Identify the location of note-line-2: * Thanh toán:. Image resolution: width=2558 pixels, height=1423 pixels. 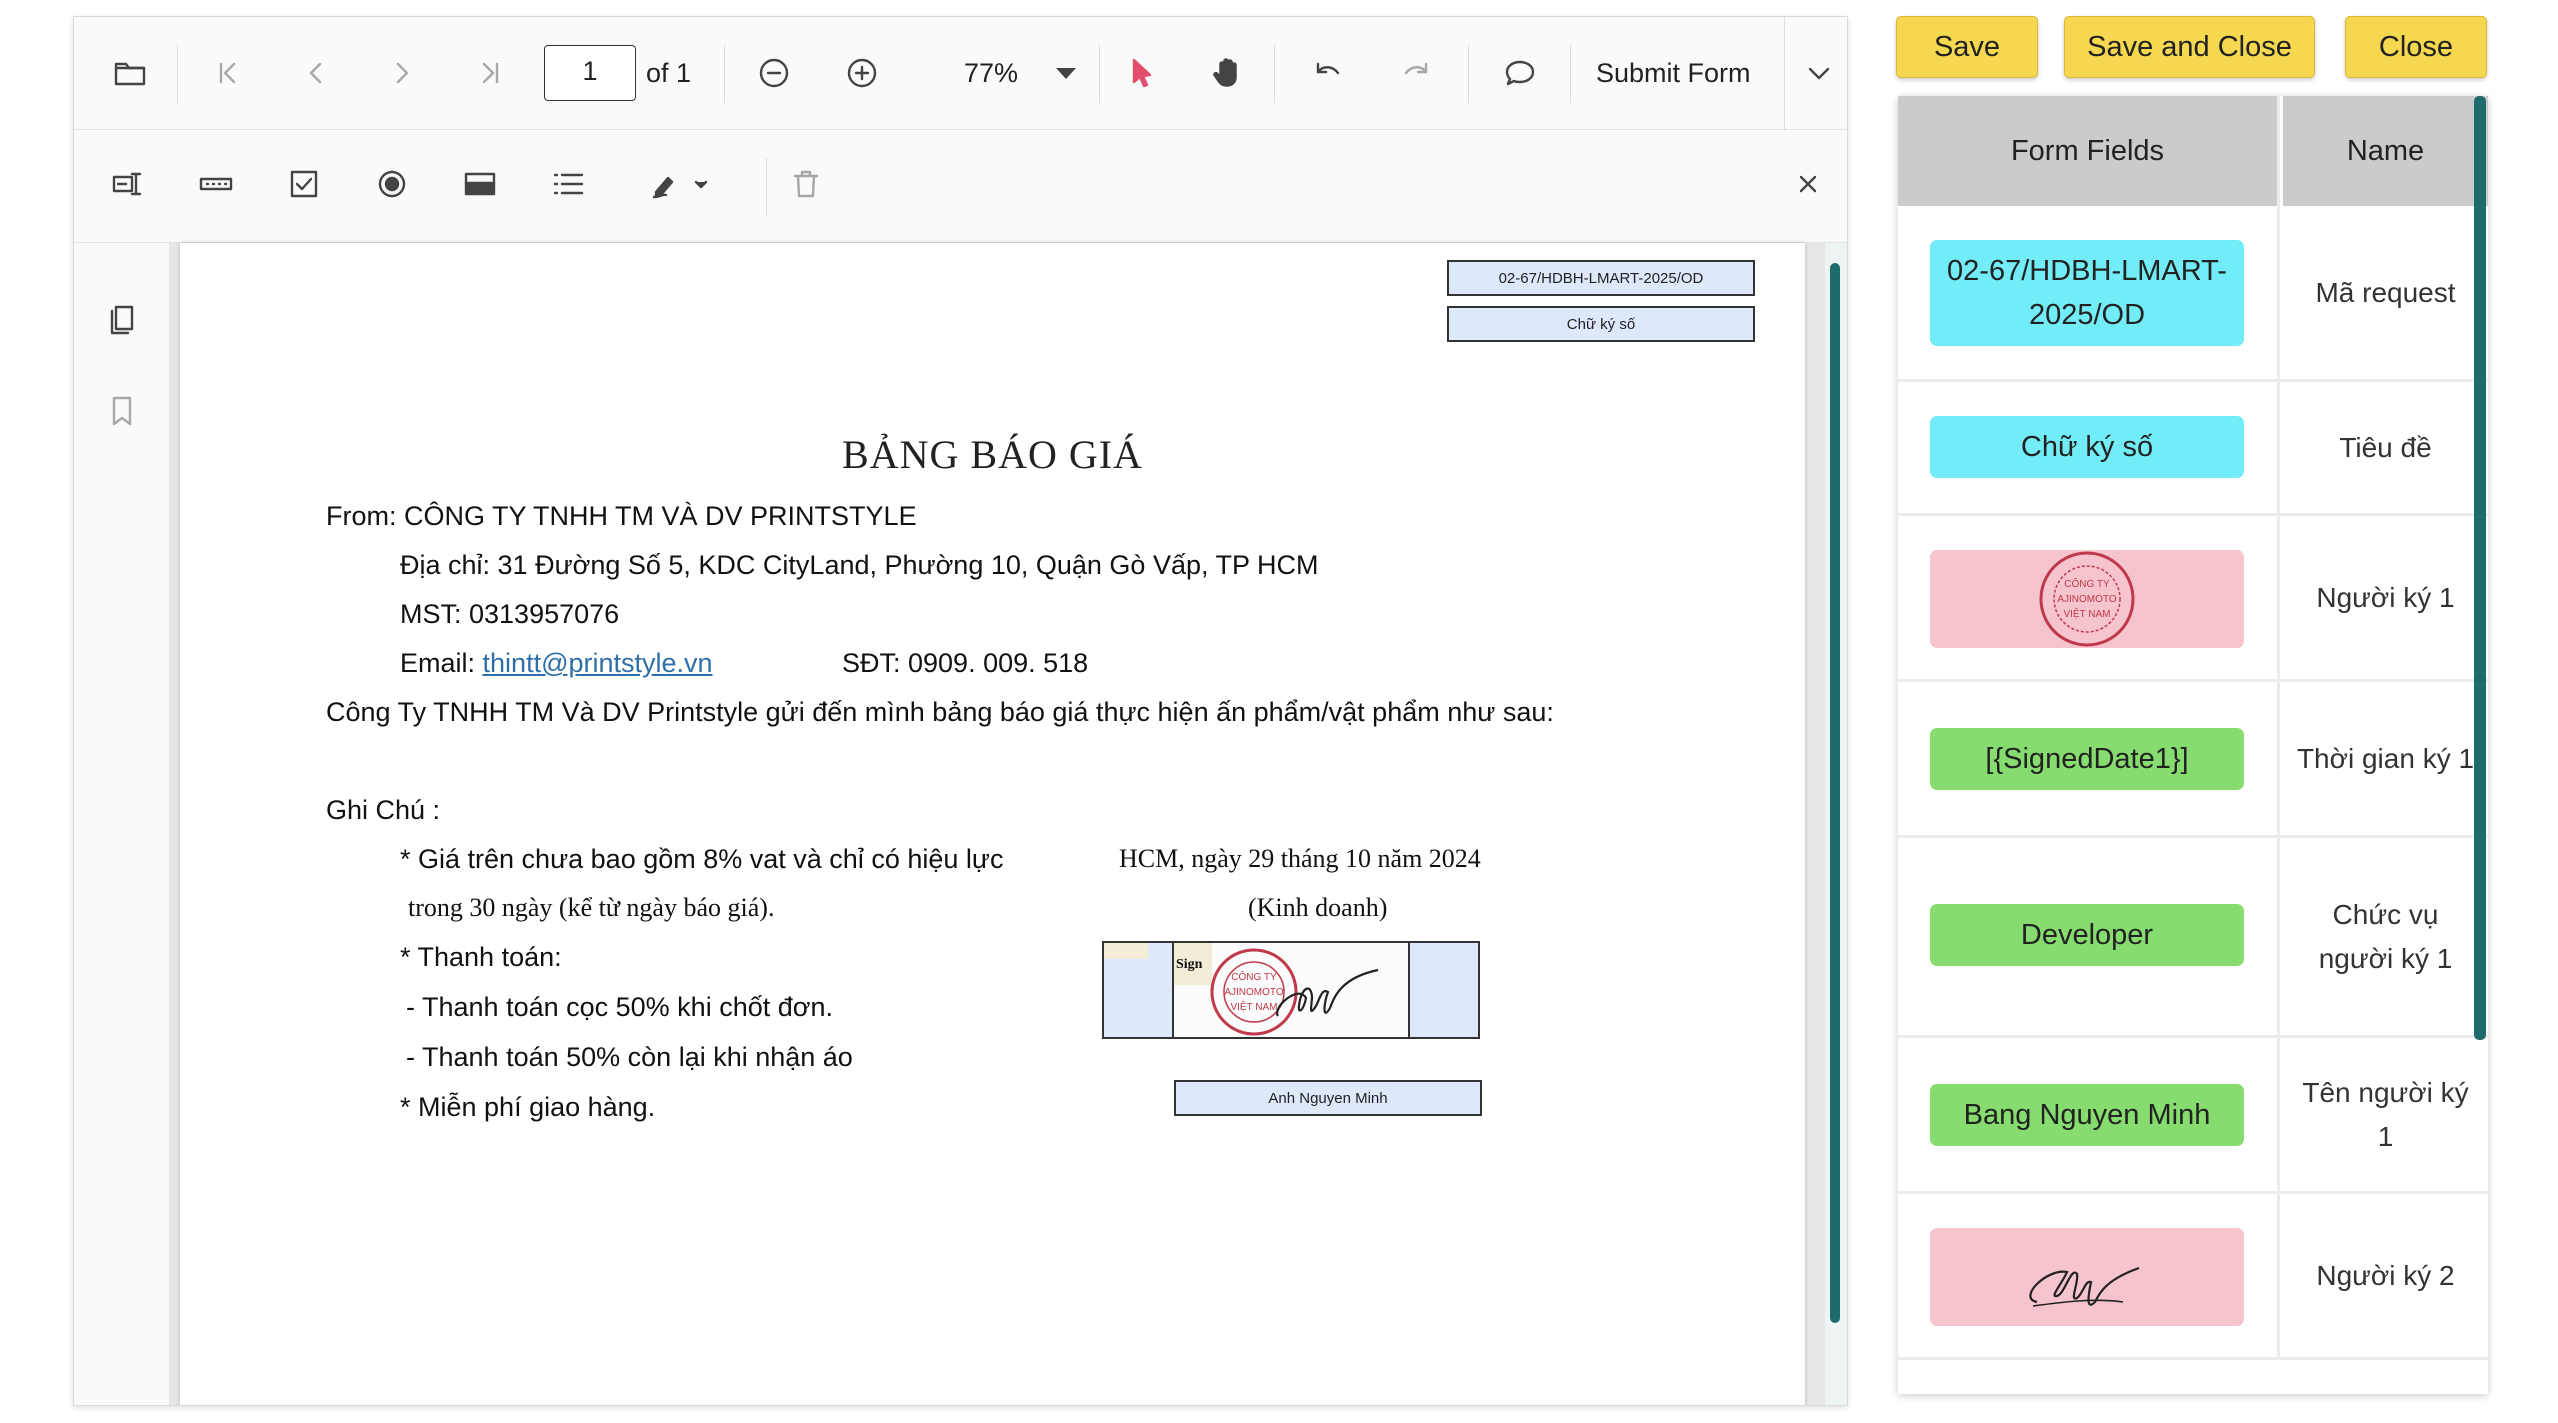
(481, 957).